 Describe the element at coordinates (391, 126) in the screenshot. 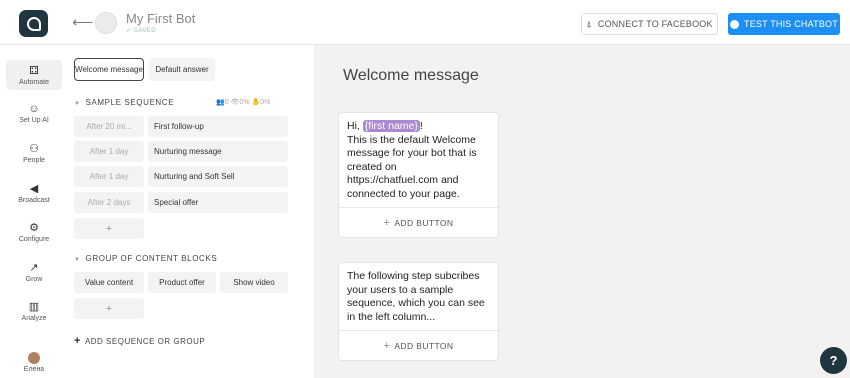

I see `first-name-attribute: {first name}` at that location.